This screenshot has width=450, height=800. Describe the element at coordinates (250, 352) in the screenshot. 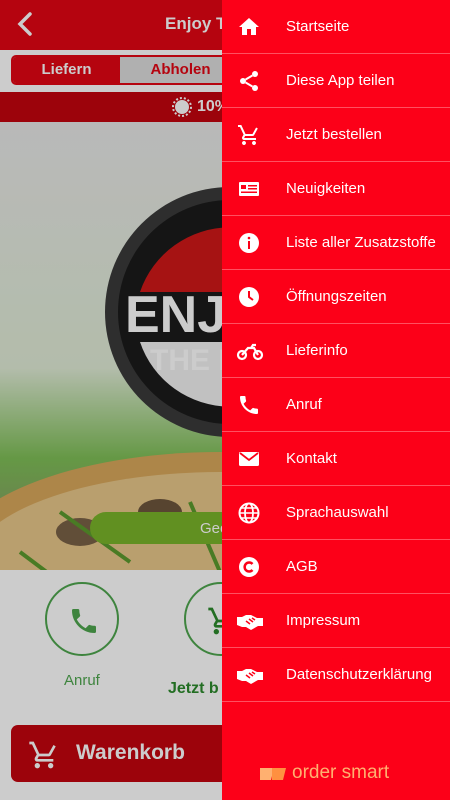

I see `motorbike-icon` at that location.